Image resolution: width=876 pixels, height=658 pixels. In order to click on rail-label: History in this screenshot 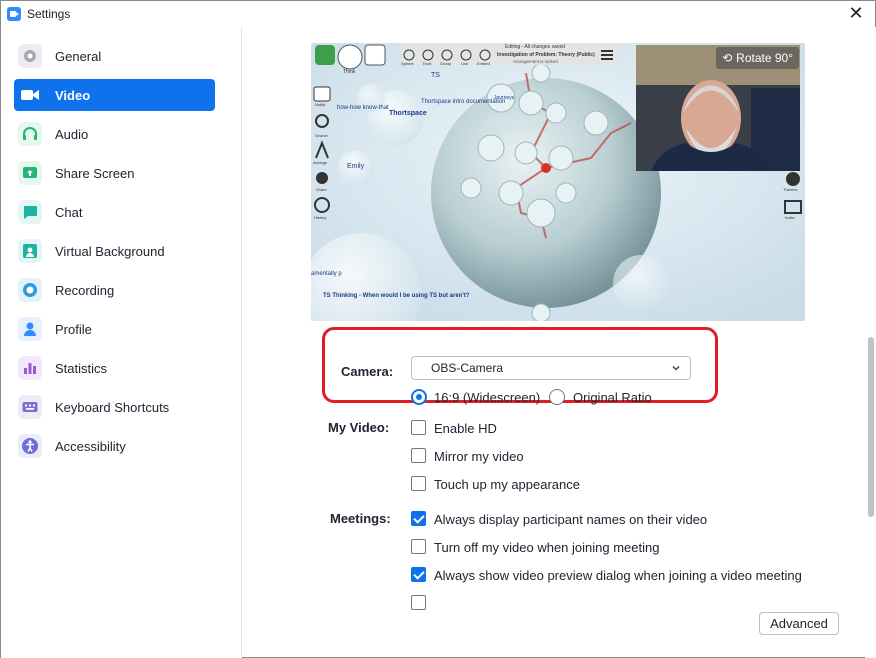, I will do `click(320, 217)`.